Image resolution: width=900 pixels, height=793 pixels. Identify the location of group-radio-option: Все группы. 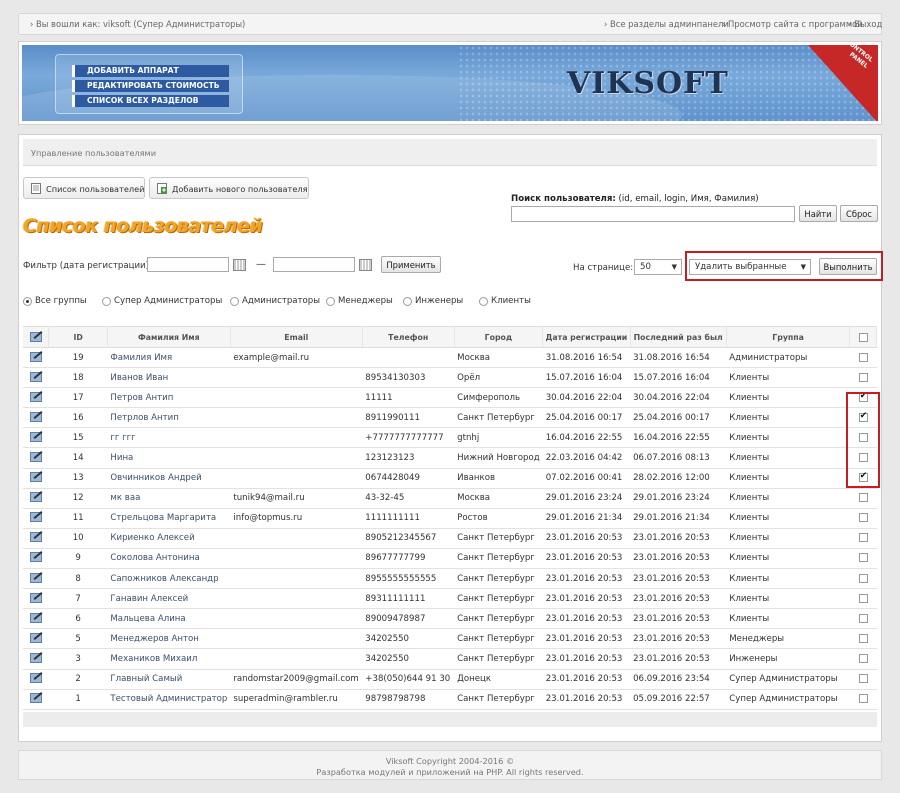
(55, 301).